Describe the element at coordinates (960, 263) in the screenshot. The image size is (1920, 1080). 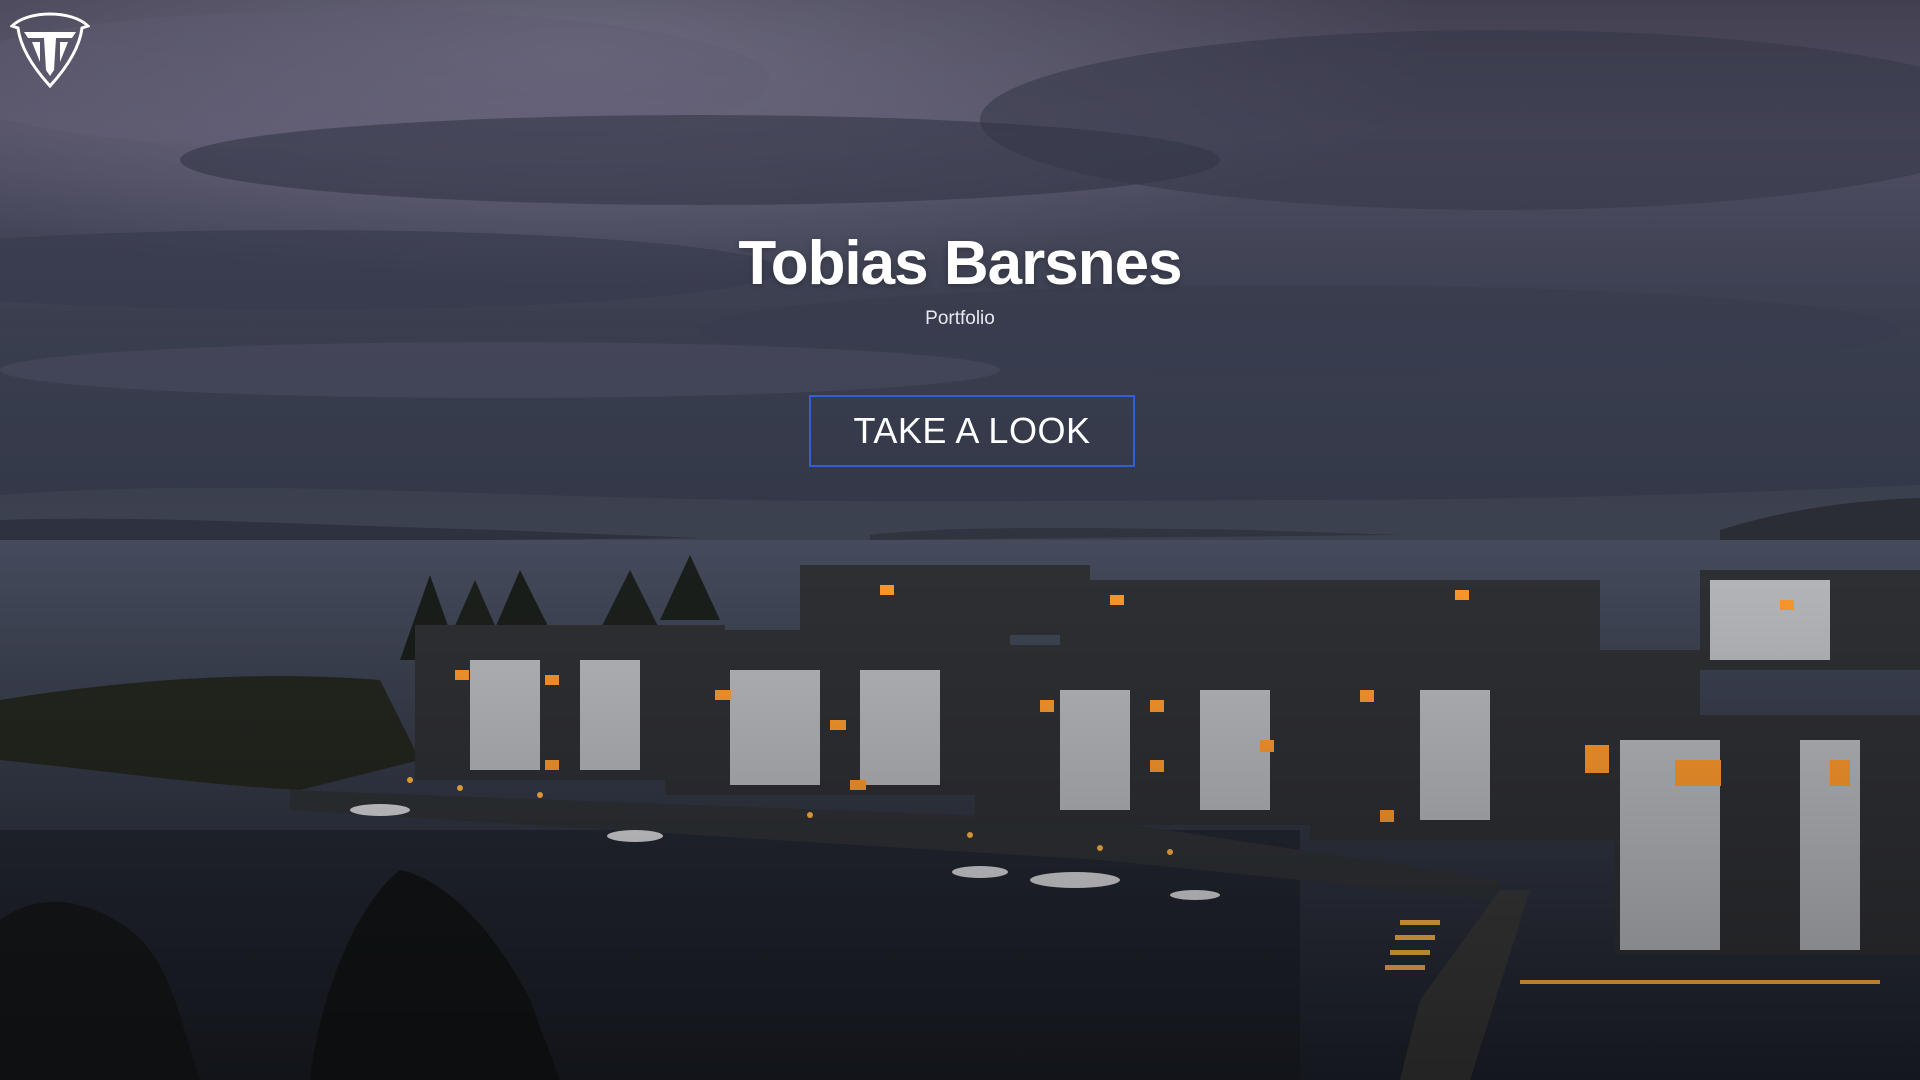
I see `hero-title: Tobias Barsnes` at that location.